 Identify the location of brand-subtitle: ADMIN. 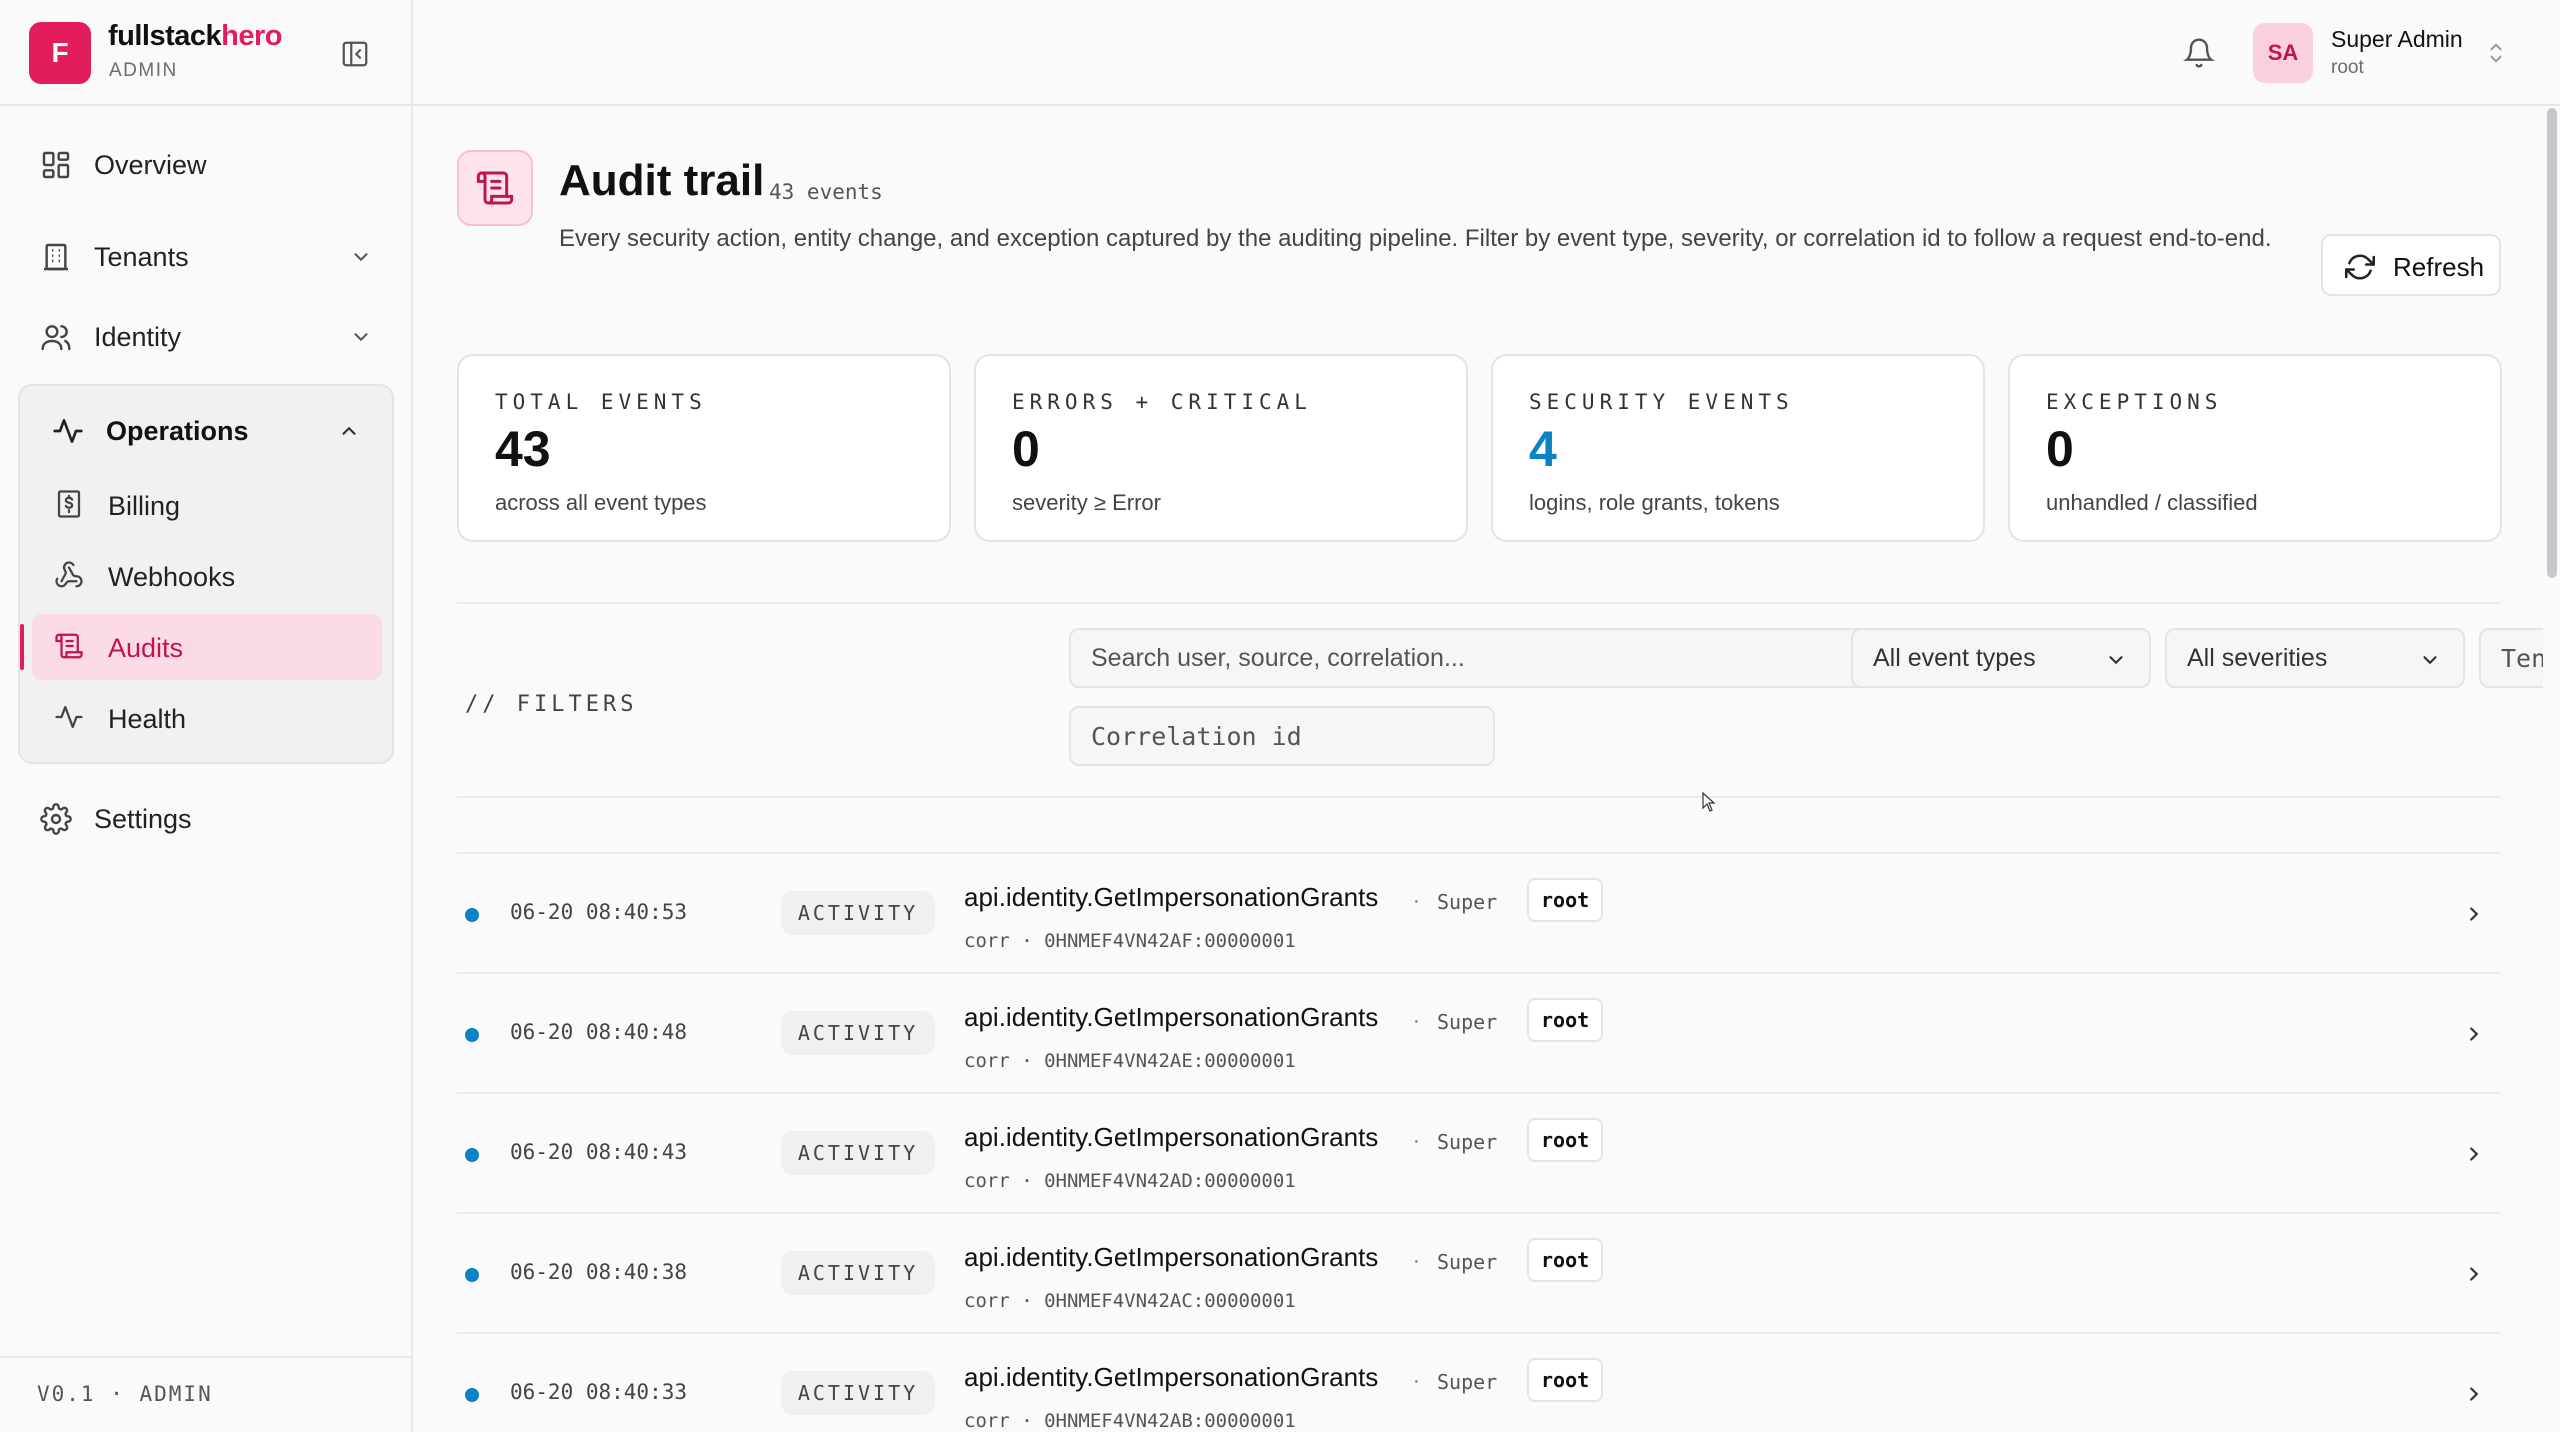
(143, 70).